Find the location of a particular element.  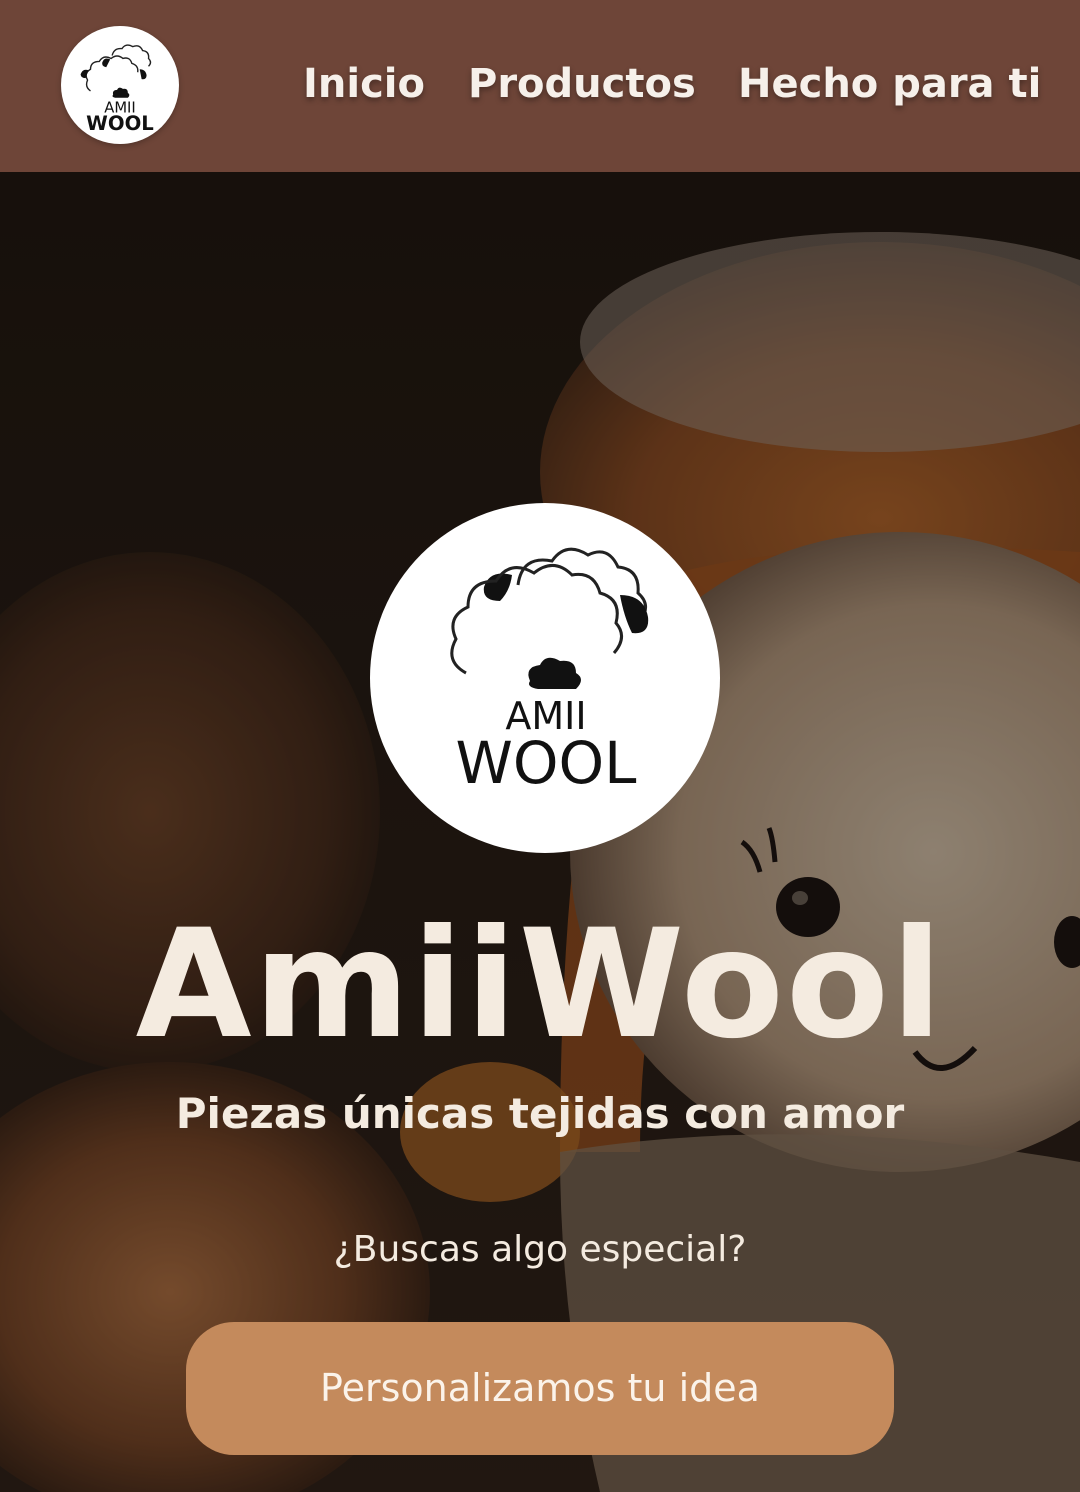

hero-question: ¿Buscas algo especial? is located at coordinates (540, 1249).